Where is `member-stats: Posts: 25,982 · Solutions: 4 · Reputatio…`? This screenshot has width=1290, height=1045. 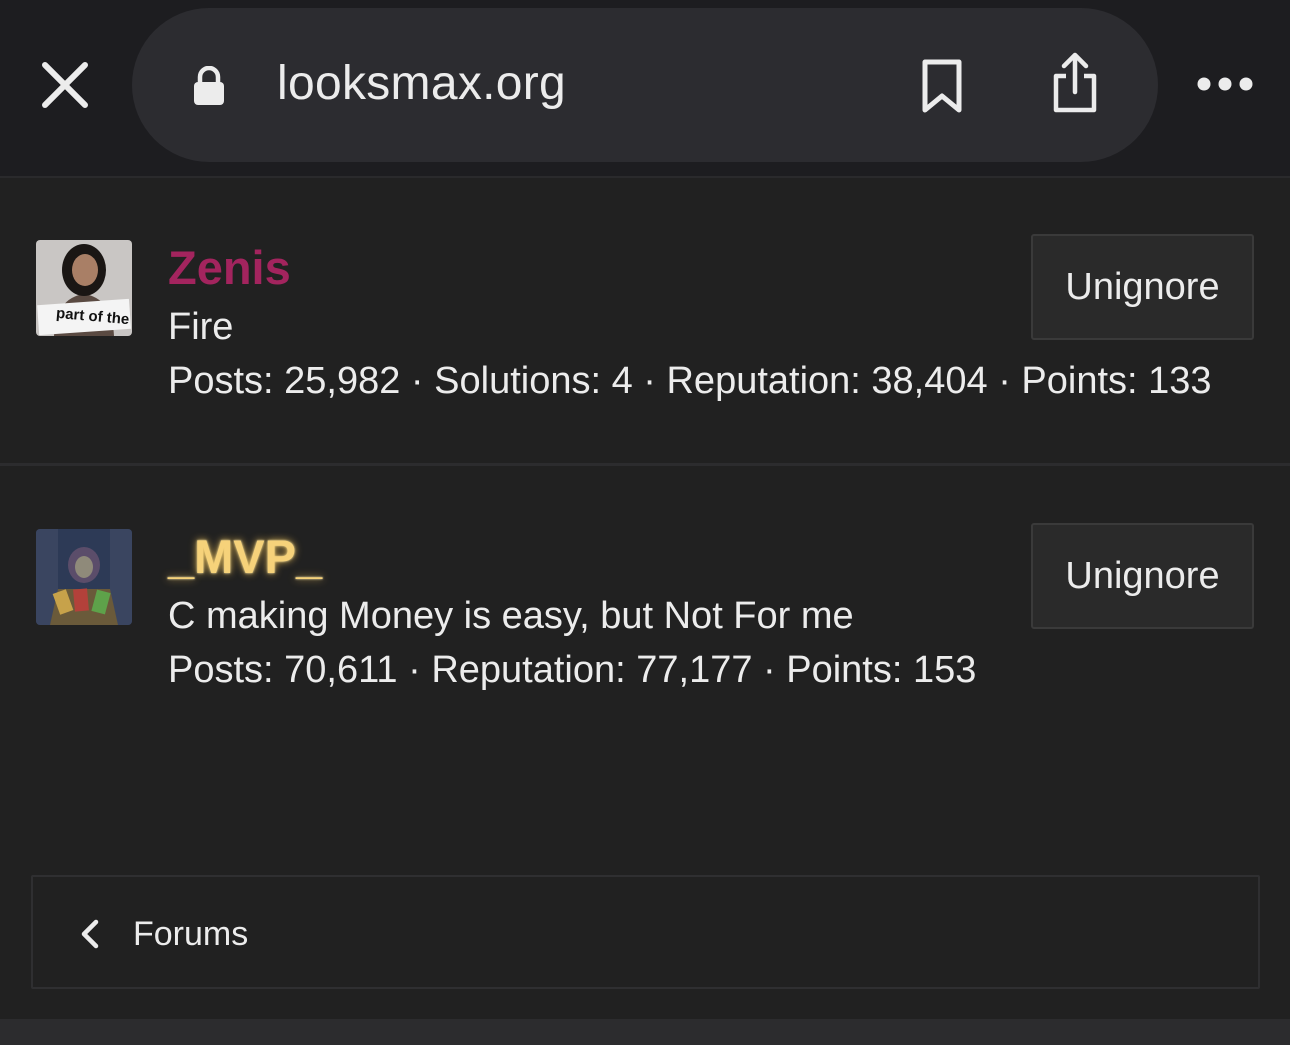 member-stats: Posts: 25,982 · Solutions: 4 · Reputatio… is located at coordinates (690, 381).